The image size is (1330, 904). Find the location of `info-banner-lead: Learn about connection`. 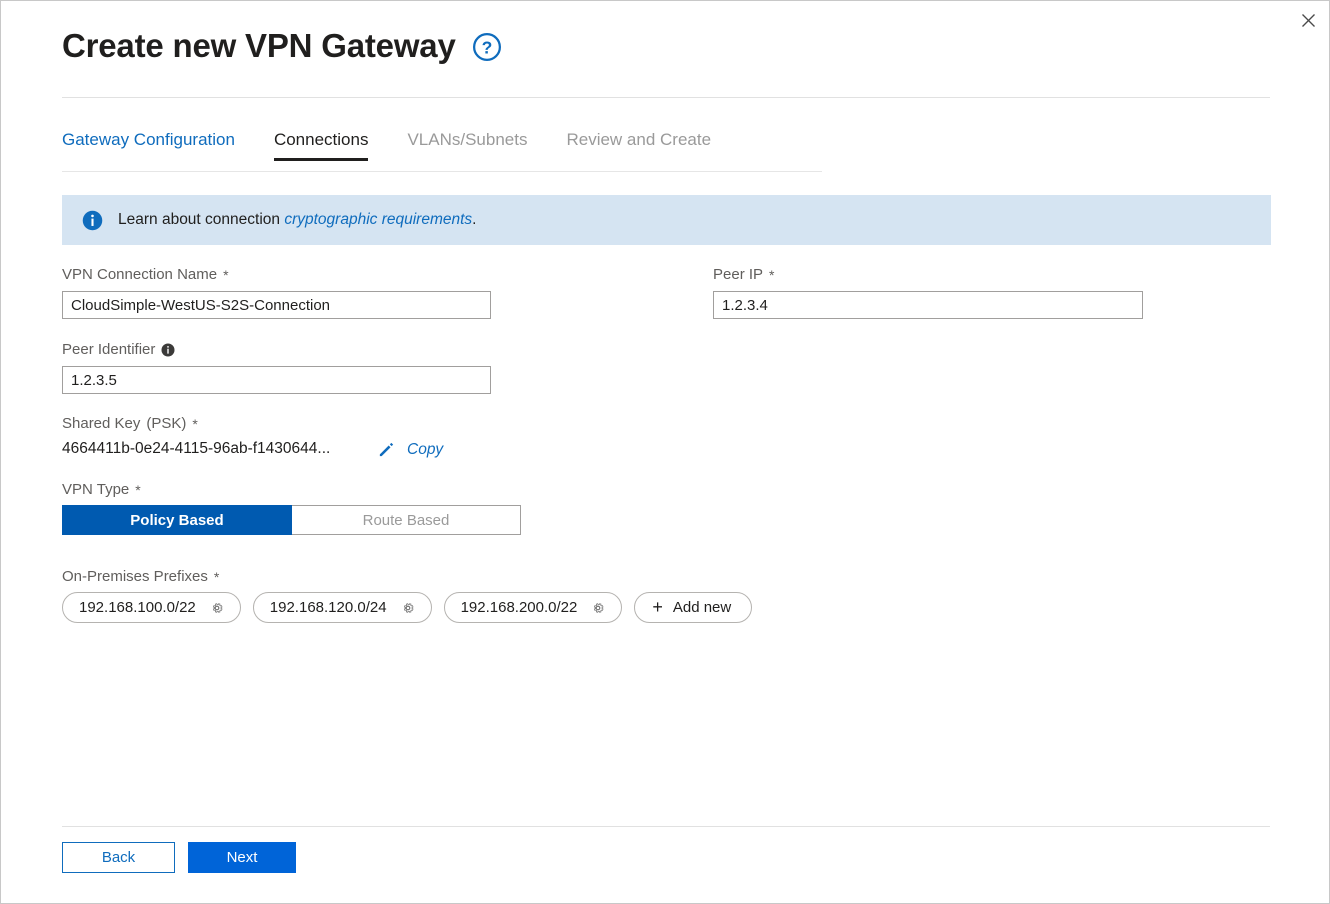

info-banner-lead: Learn about connection is located at coordinates (199, 219).